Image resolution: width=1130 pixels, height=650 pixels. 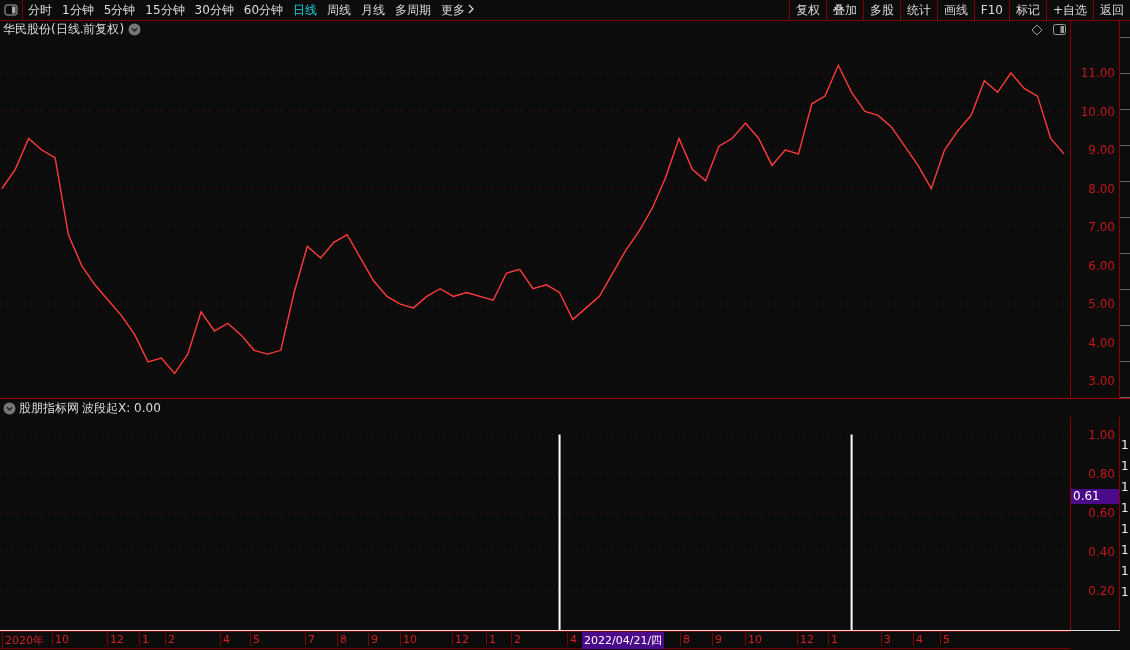 I want to click on cursor-date-label: 2022/04/21/四, so click(x=623, y=640).